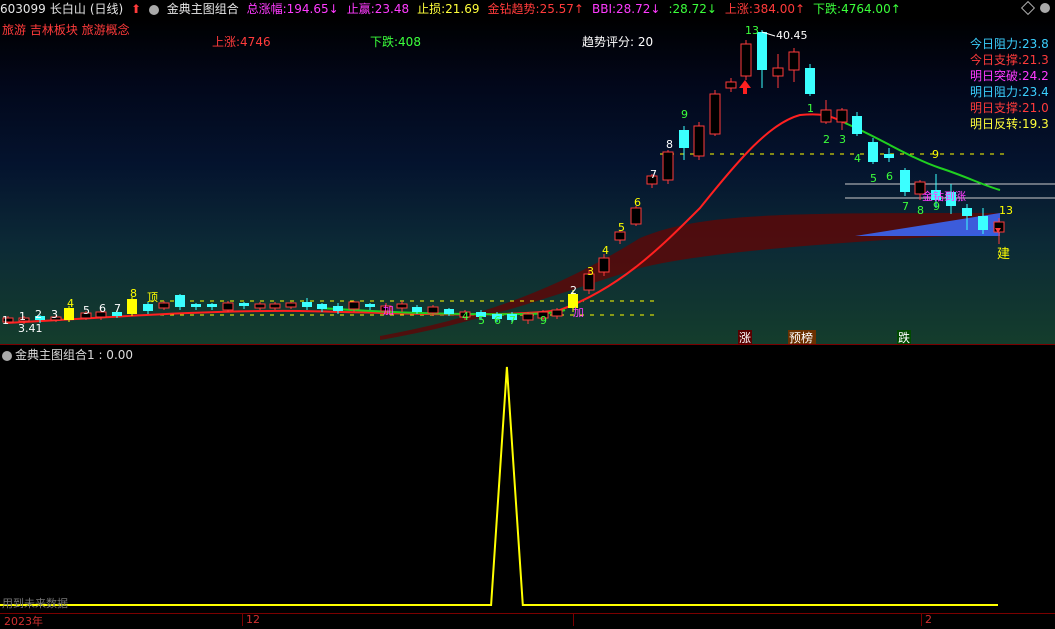  What do you see at coordinates (1035, 44) in the screenshot?
I see `price-level-value: 23.8` at bounding box center [1035, 44].